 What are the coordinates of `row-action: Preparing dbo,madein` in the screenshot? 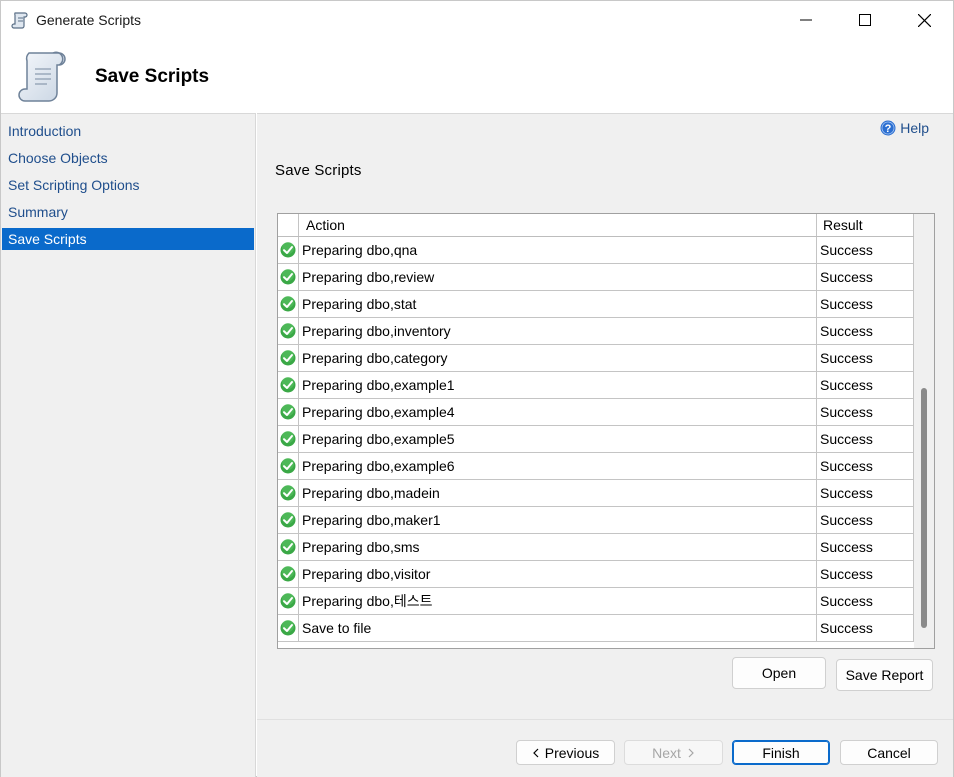 It's located at (558, 493).